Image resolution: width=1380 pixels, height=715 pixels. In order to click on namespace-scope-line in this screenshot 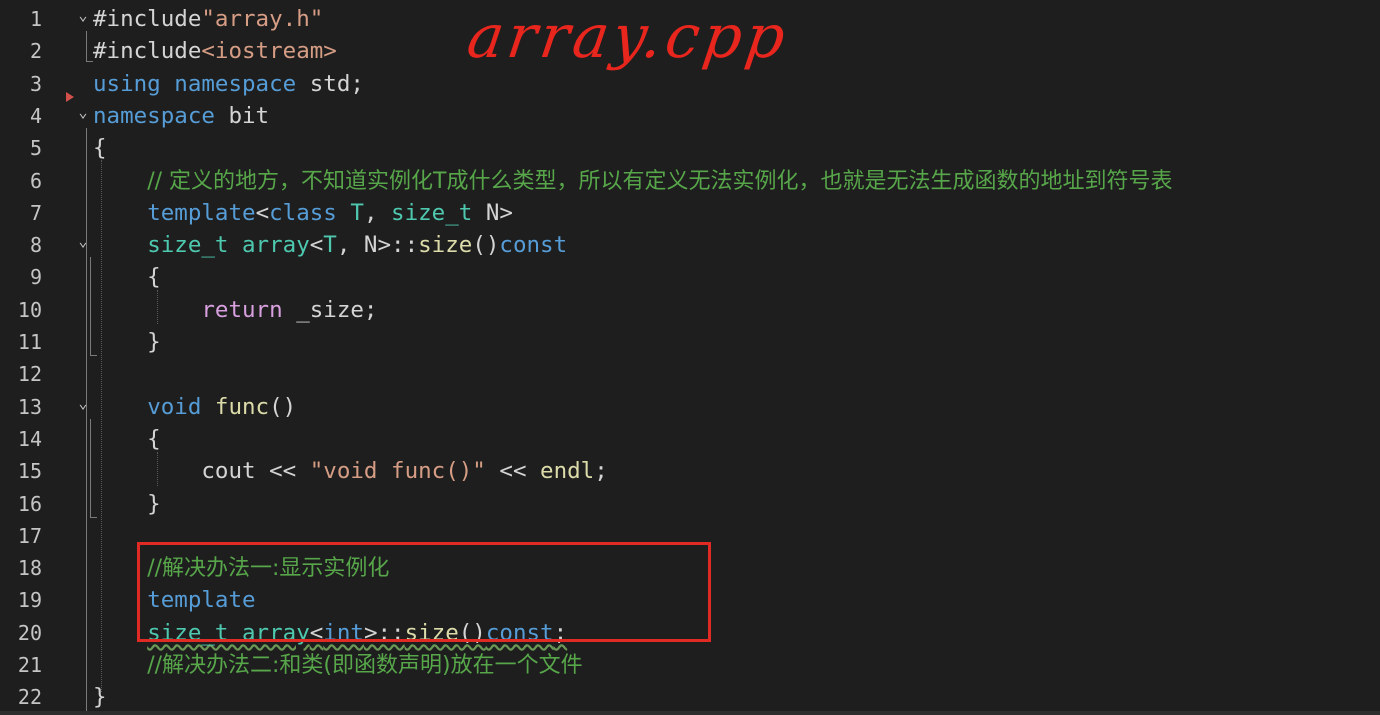, I will do `click(86, 420)`.